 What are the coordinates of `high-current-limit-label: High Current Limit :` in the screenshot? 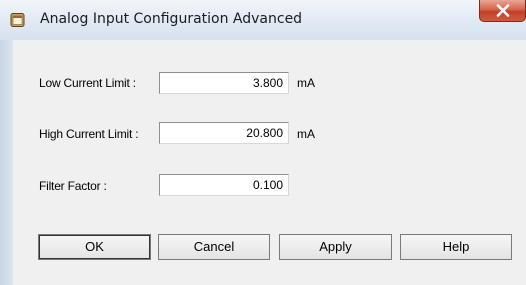 It's located at (89, 134).